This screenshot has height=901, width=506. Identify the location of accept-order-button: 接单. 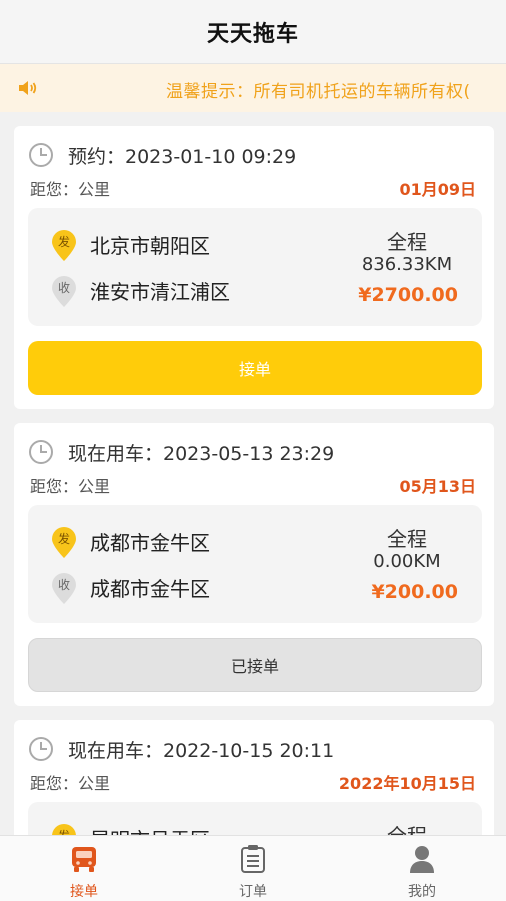
(255, 368).